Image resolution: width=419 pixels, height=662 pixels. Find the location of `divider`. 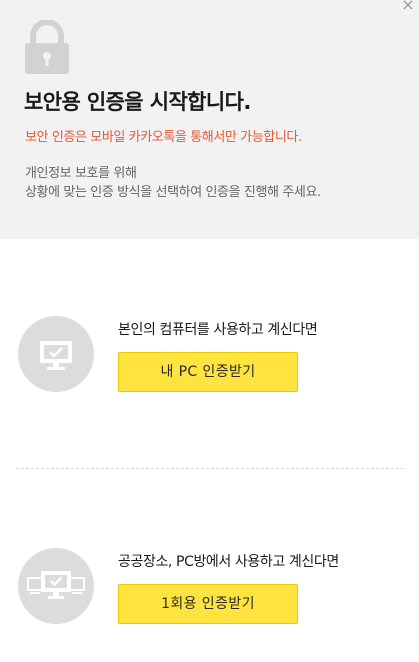

divider is located at coordinates (210, 468).